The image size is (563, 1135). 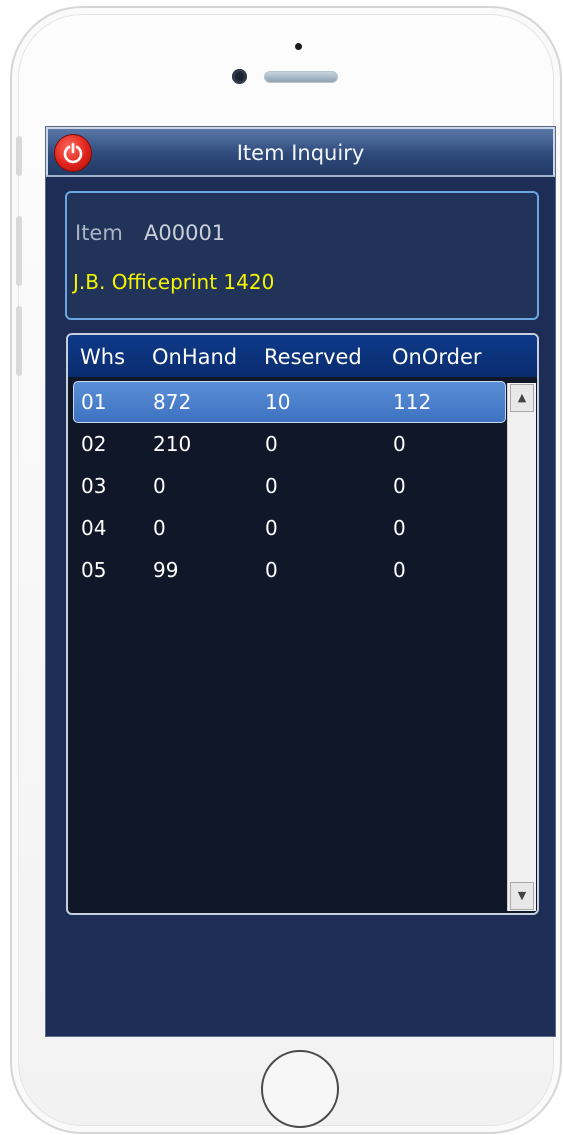 I want to click on cell-reserved: 10, so click(x=278, y=402).